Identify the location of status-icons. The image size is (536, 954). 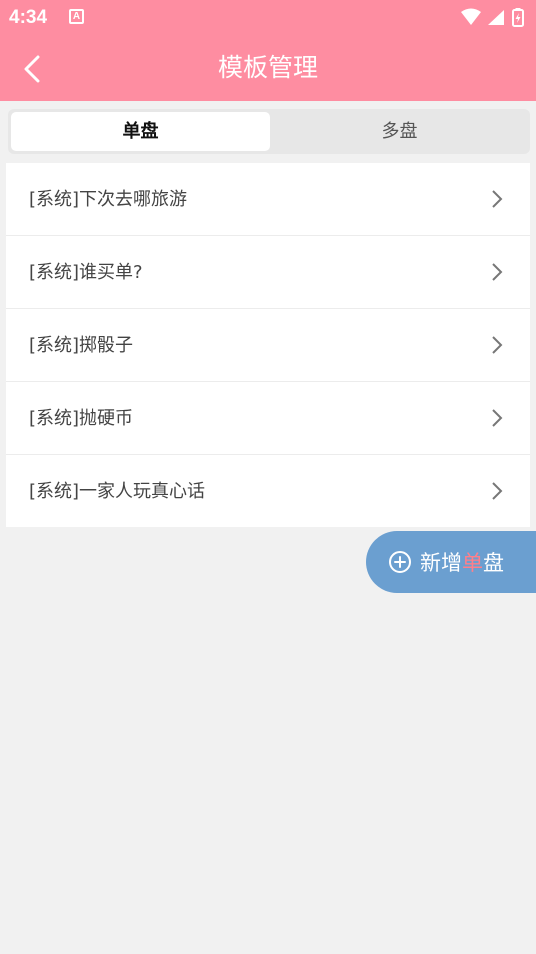
(493, 18).